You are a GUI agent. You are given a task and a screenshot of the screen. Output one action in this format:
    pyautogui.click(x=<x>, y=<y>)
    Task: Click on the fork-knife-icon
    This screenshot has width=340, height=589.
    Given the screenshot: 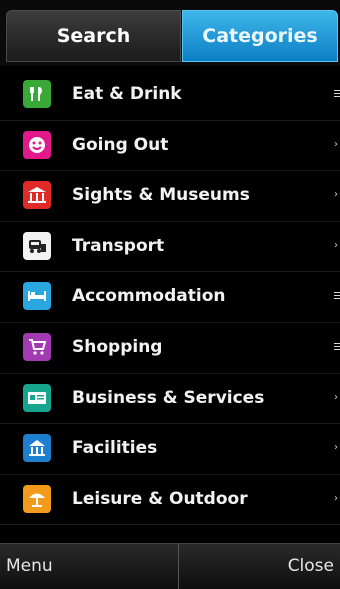 What is the action you would take?
    pyautogui.click(x=37, y=94)
    